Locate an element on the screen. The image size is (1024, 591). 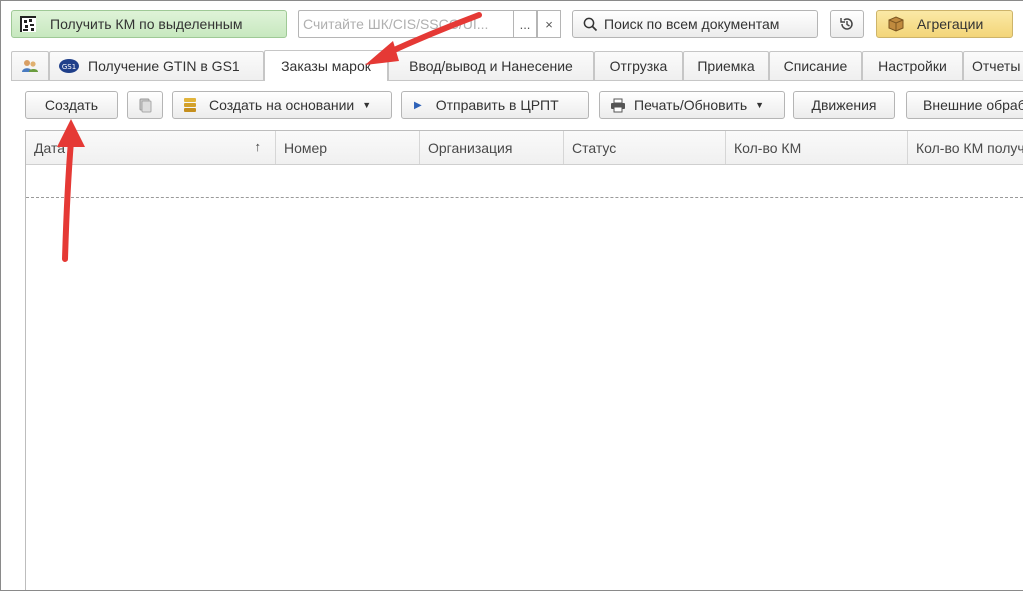
column-km-count-label: Кол-во КМ is located at coordinates (768, 147).